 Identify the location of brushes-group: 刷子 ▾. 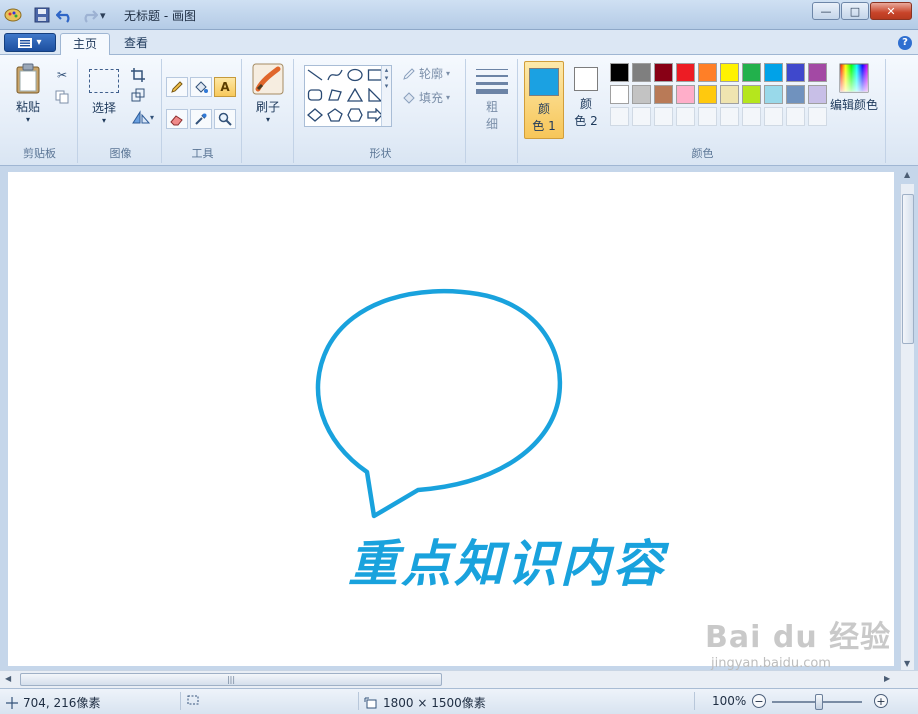
(269, 111).